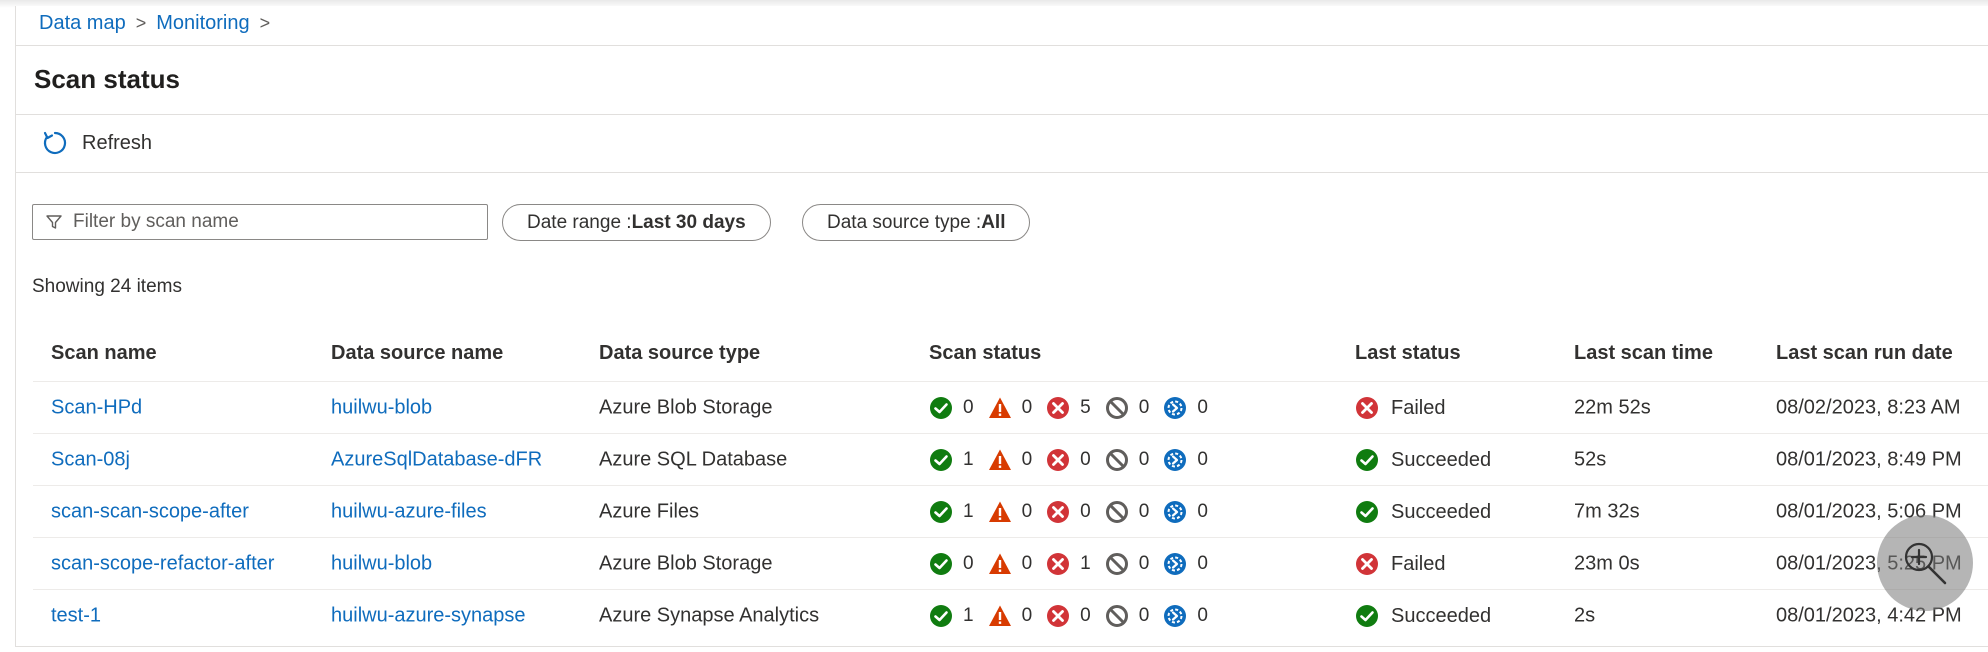 This screenshot has height=652, width=1988. What do you see at coordinates (1075, 408) in the screenshot?
I see `scan-status-counts: 0 0 5 0 0` at bounding box center [1075, 408].